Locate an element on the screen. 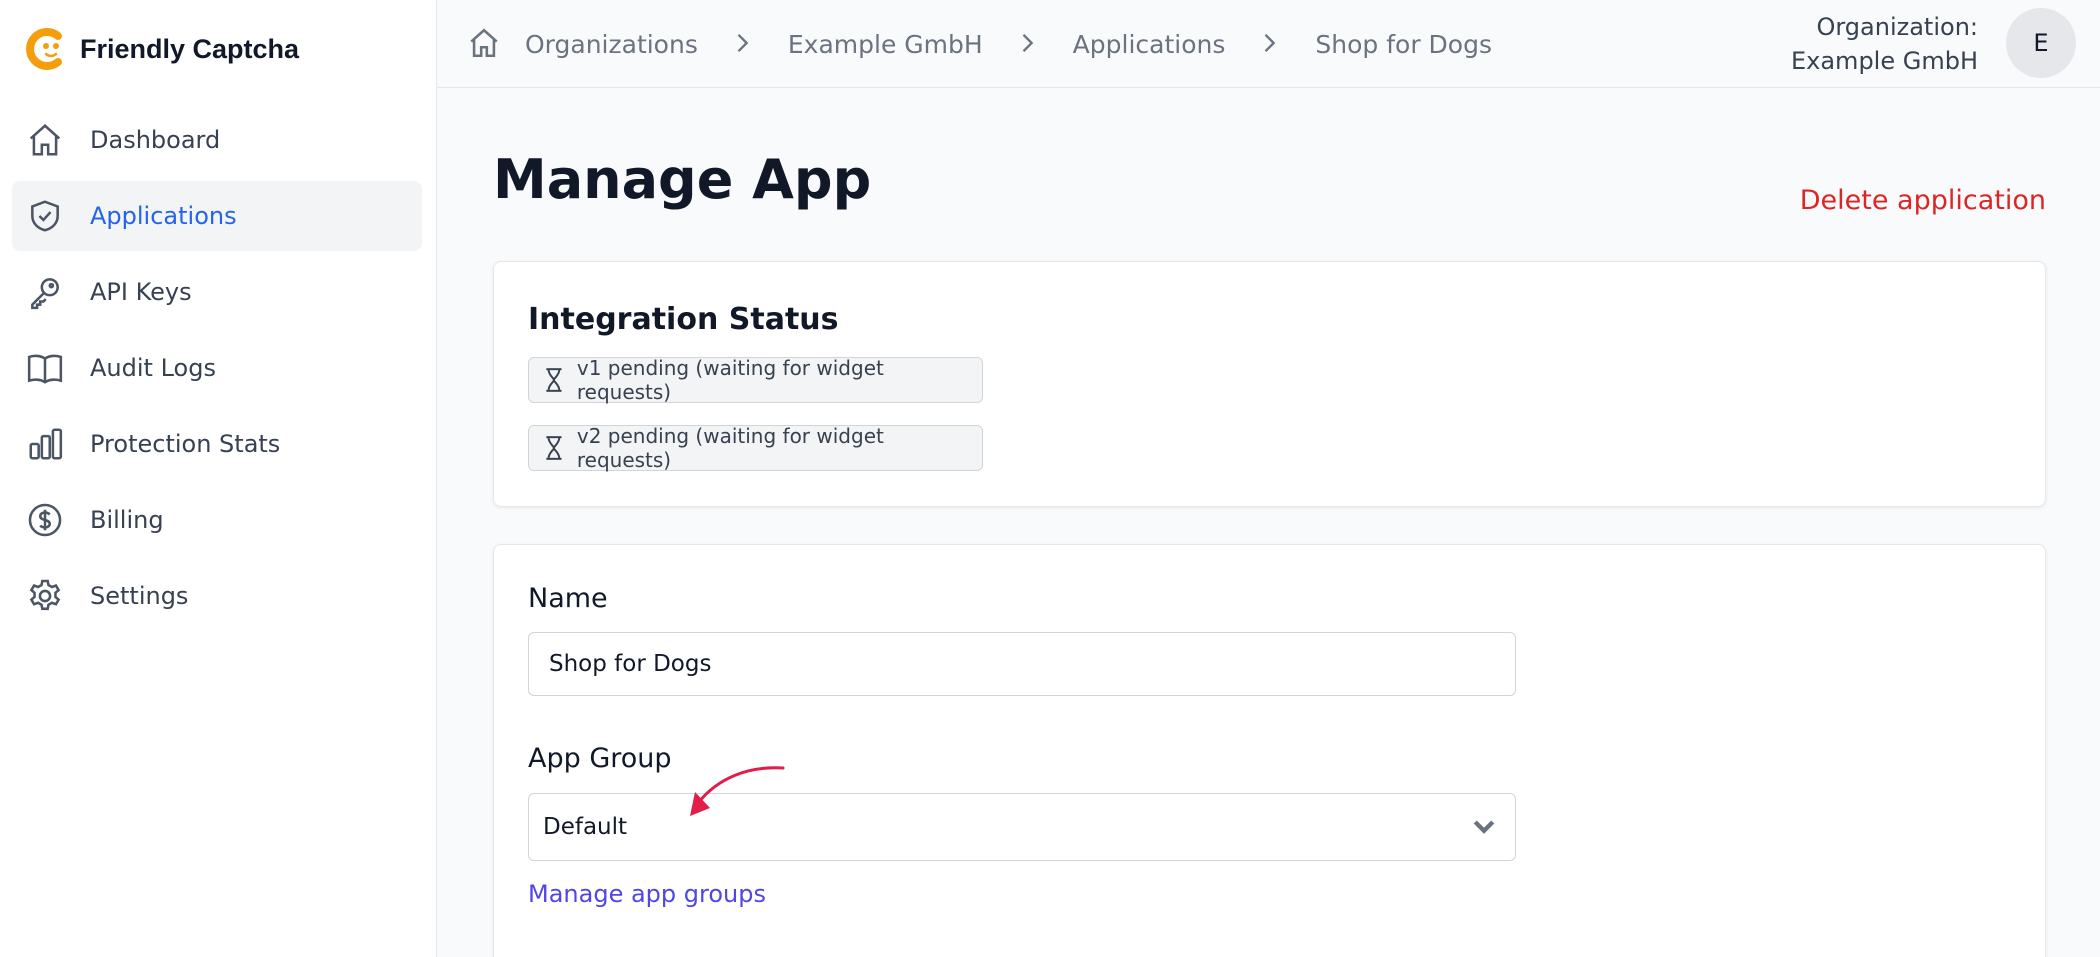 The height and width of the screenshot is (957, 2100). app-group-label: App Group is located at coordinates (600, 758).